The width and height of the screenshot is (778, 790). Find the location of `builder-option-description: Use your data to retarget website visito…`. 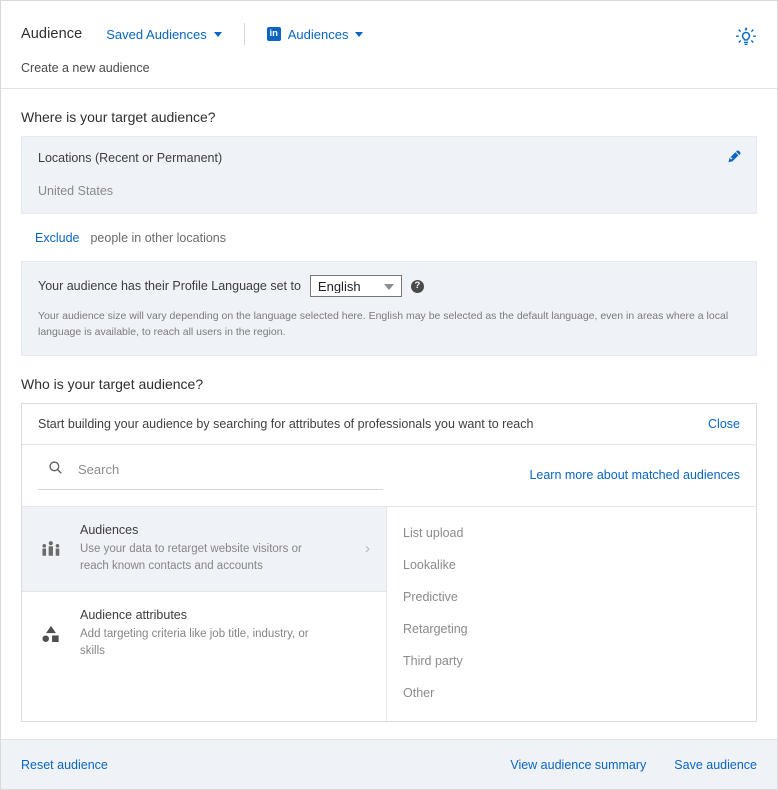

builder-option-description: Use your data to retarget website visito… is located at coordinates (191, 557).